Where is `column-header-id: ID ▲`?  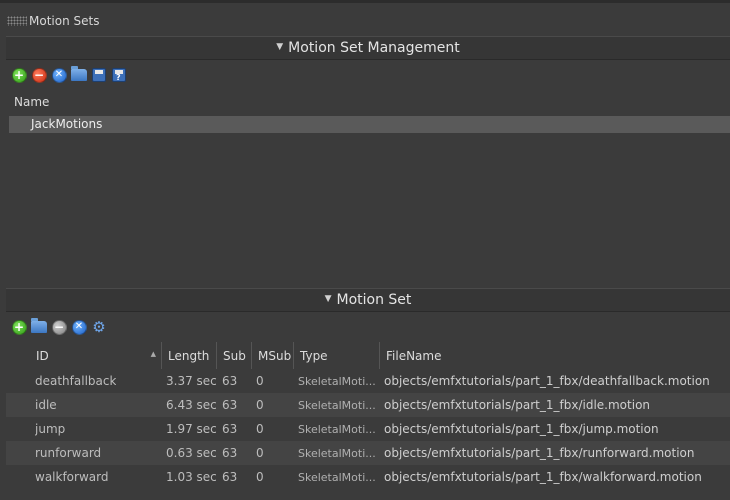
column-header-id: ID ▲ is located at coordinates (95, 355).